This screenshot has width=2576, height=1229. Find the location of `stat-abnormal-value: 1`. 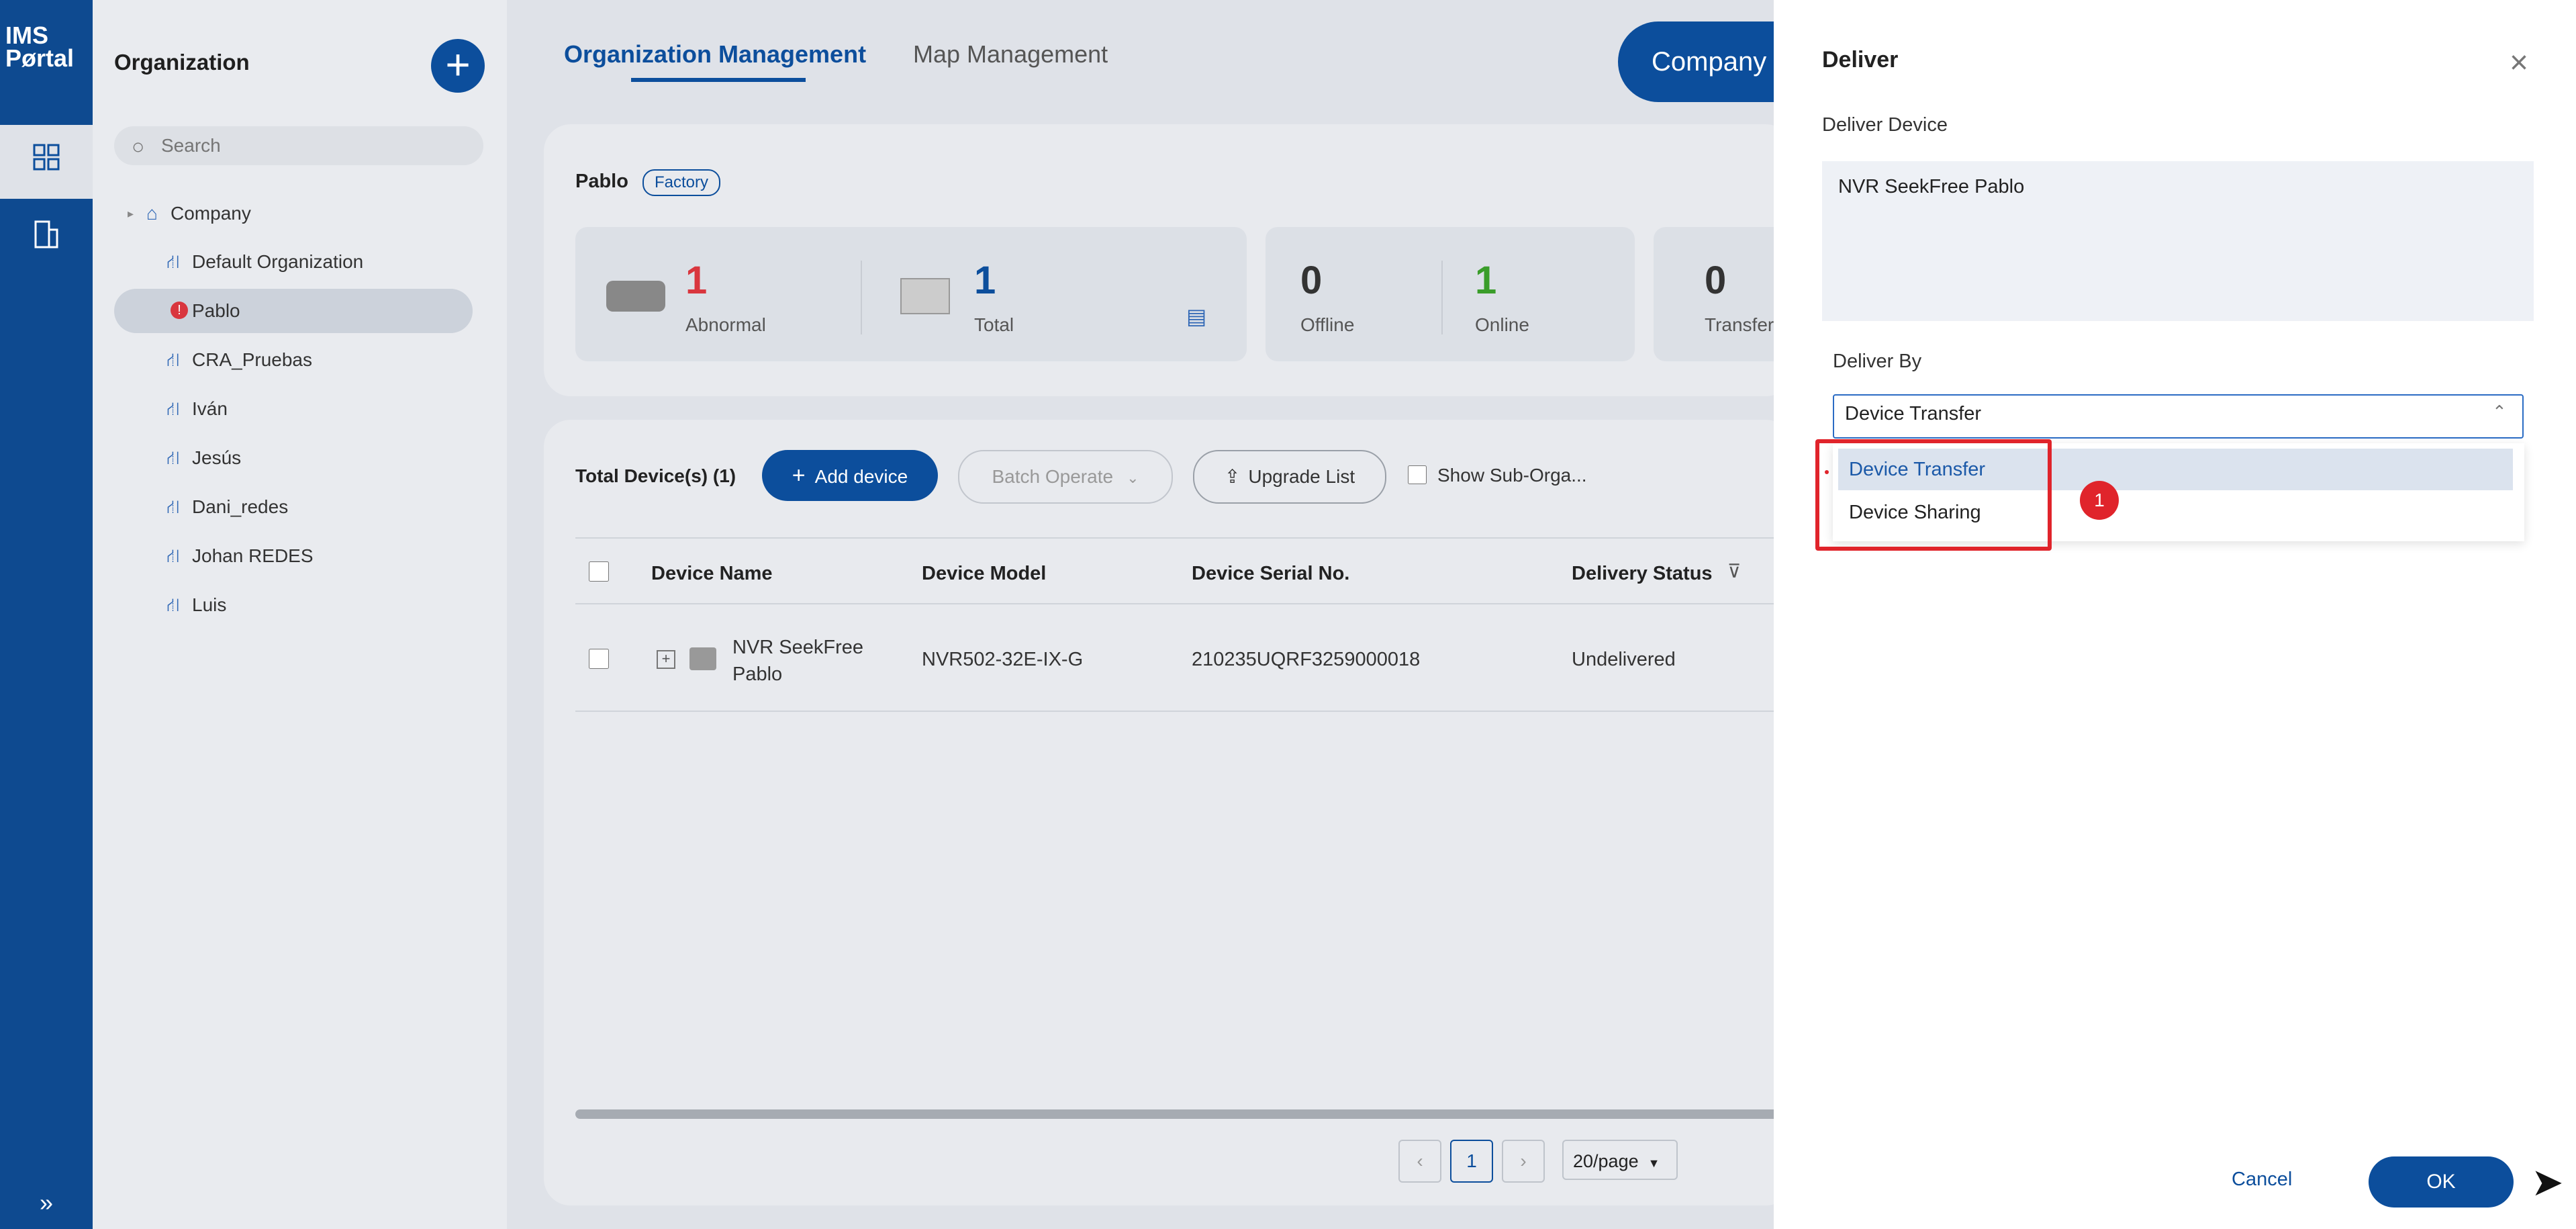

stat-abnormal-value: 1 is located at coordinates (696, 280).